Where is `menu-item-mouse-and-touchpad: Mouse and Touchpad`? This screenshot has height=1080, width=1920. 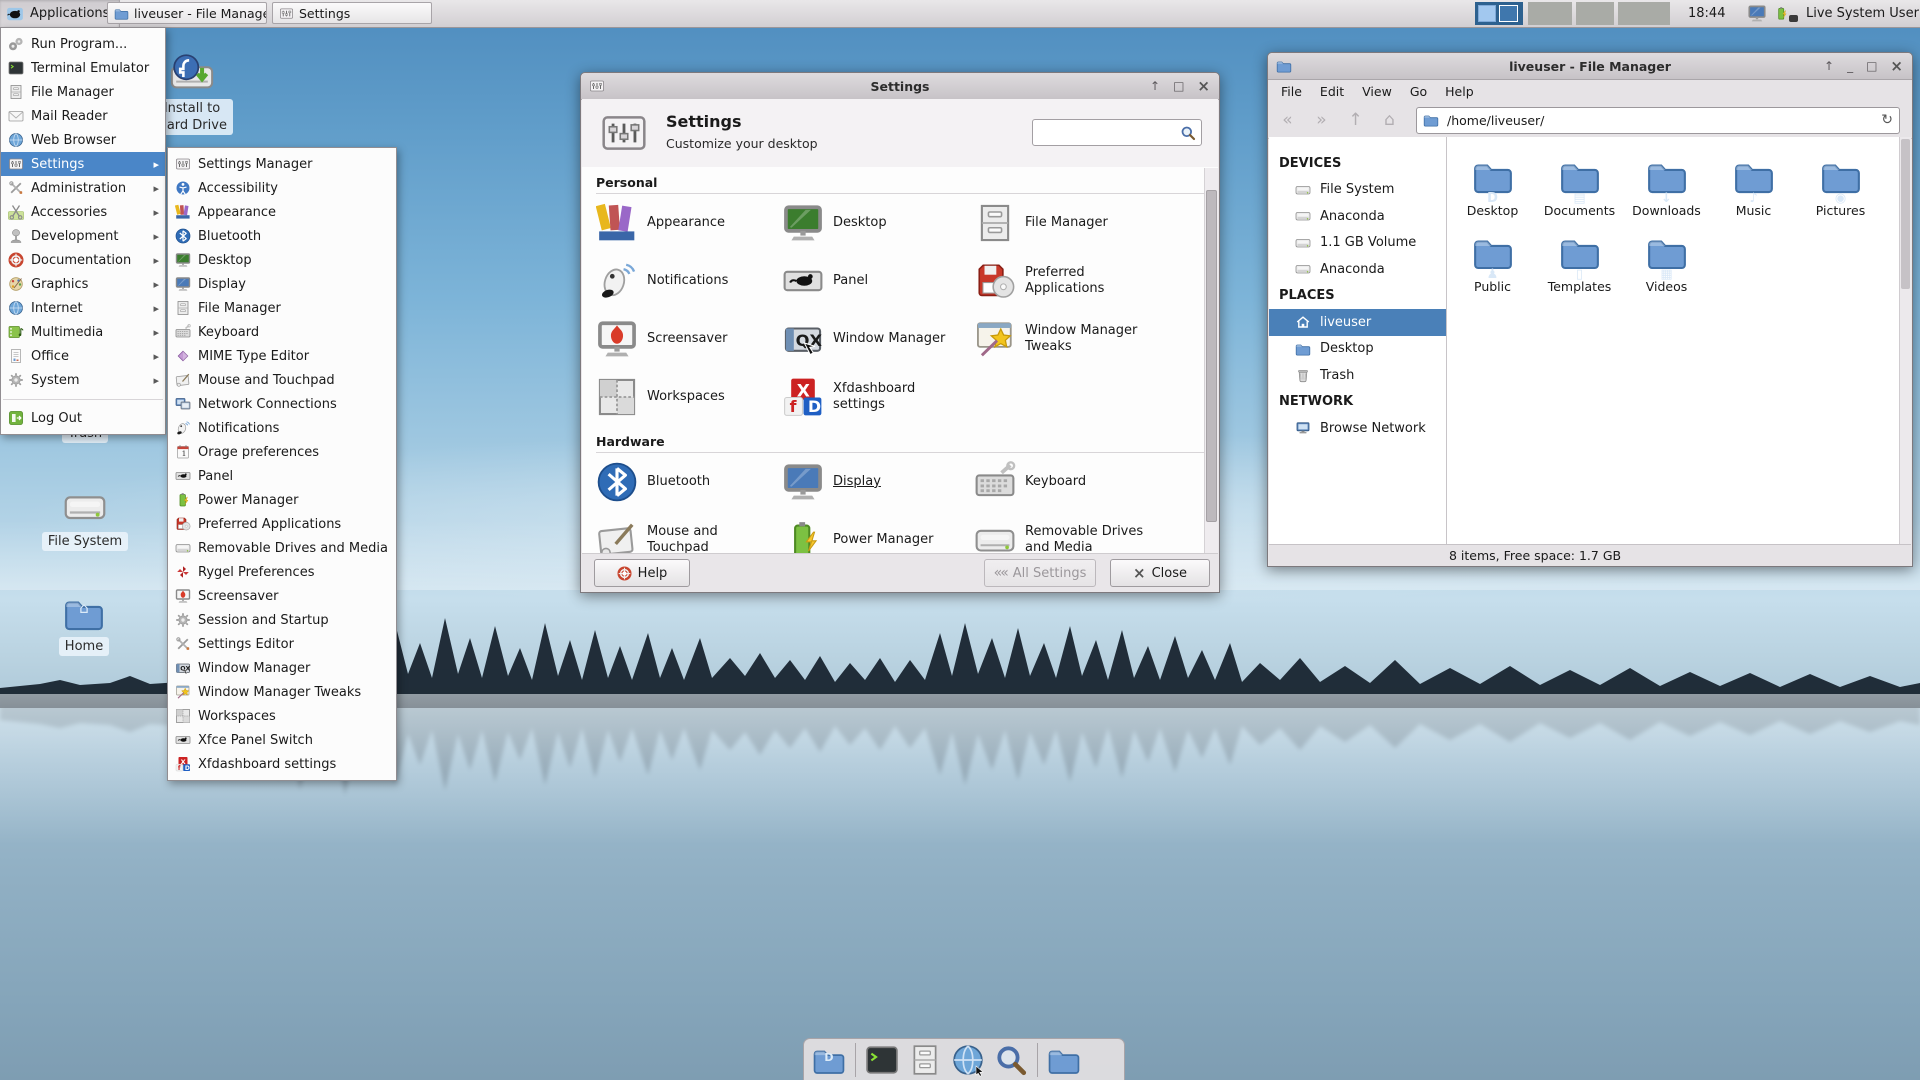 menu-item-mouse-and-touchpad: Mouse and Touchpad is located at coordinates (282, 380).